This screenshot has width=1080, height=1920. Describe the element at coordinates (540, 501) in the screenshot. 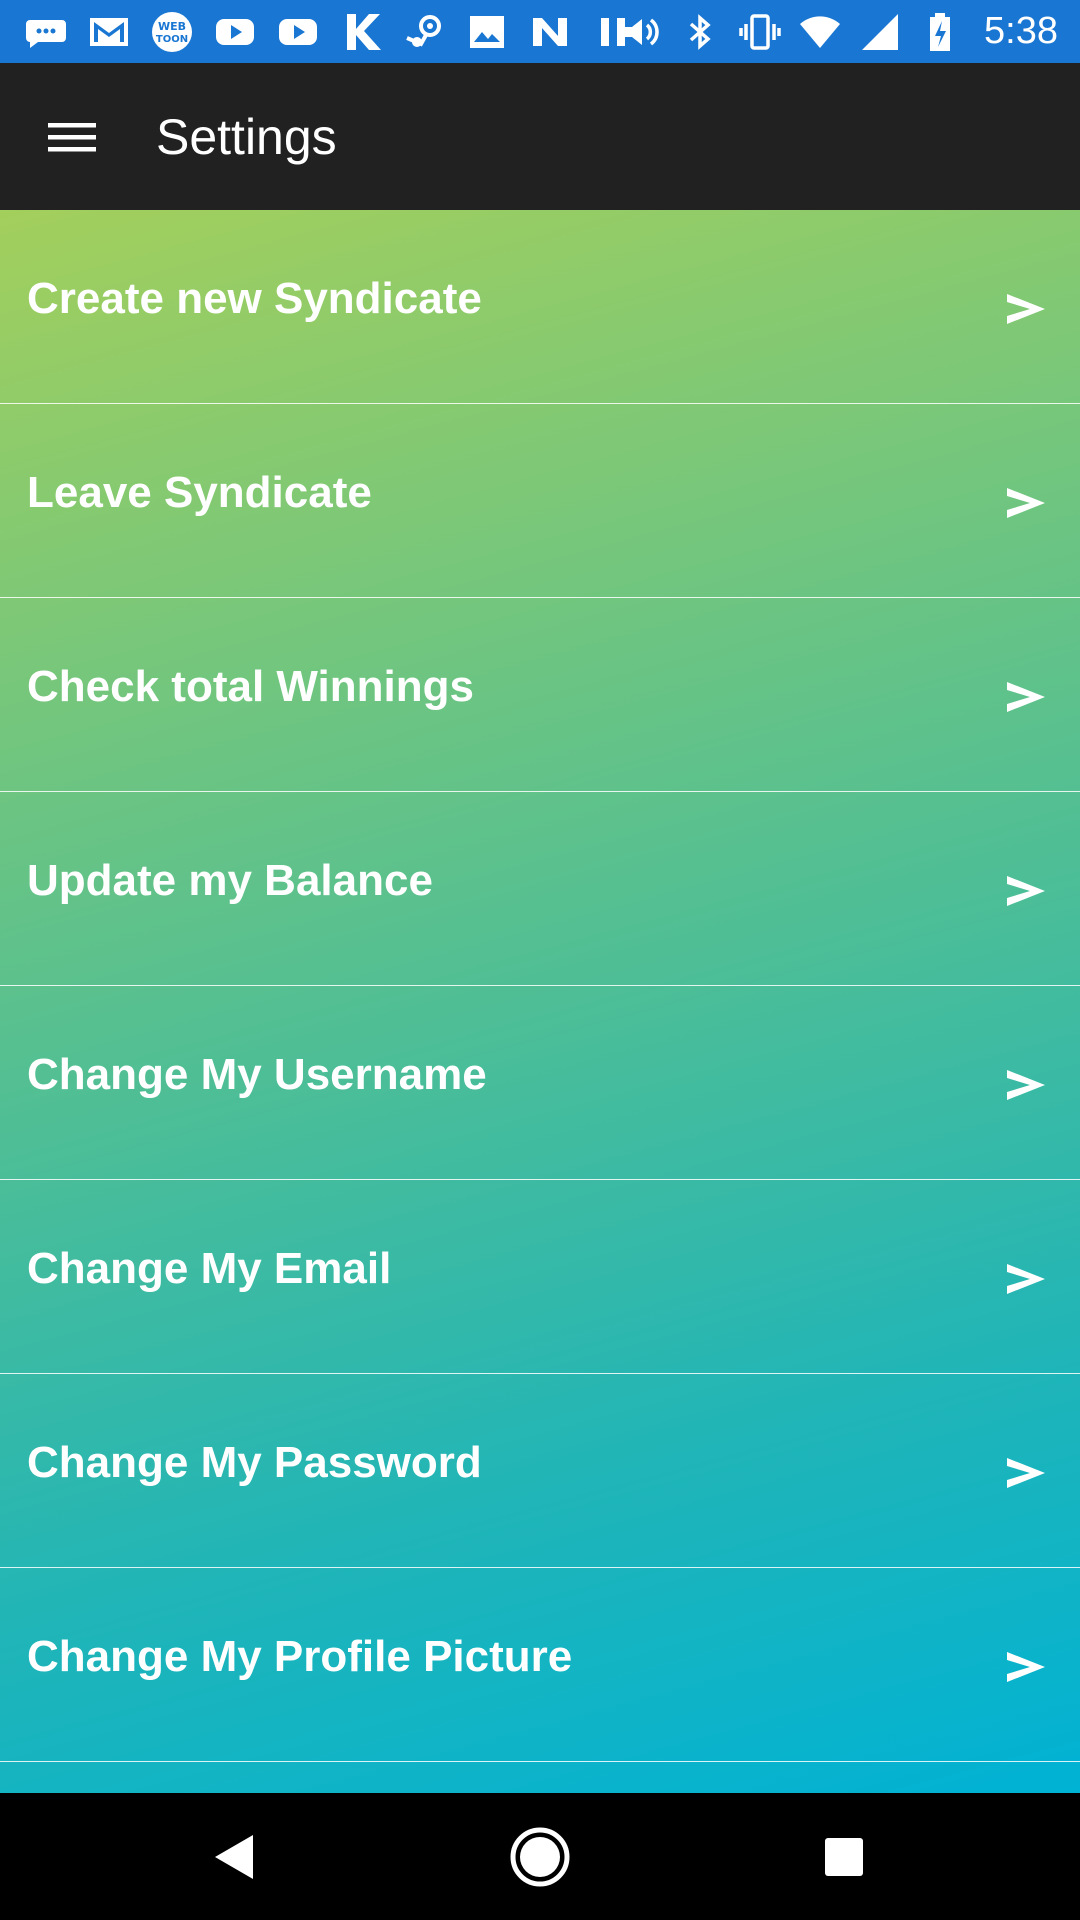

I see `settings-item-leave-syndicate: Leave Syndicate` at that location.